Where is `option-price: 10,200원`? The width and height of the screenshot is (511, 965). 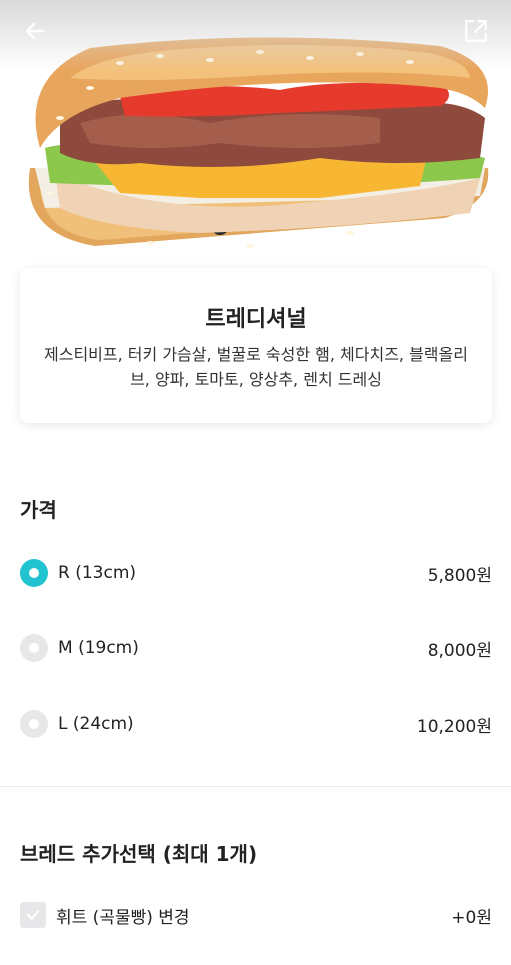
option-price: 10,200원 is located at coordinates (454, 726).